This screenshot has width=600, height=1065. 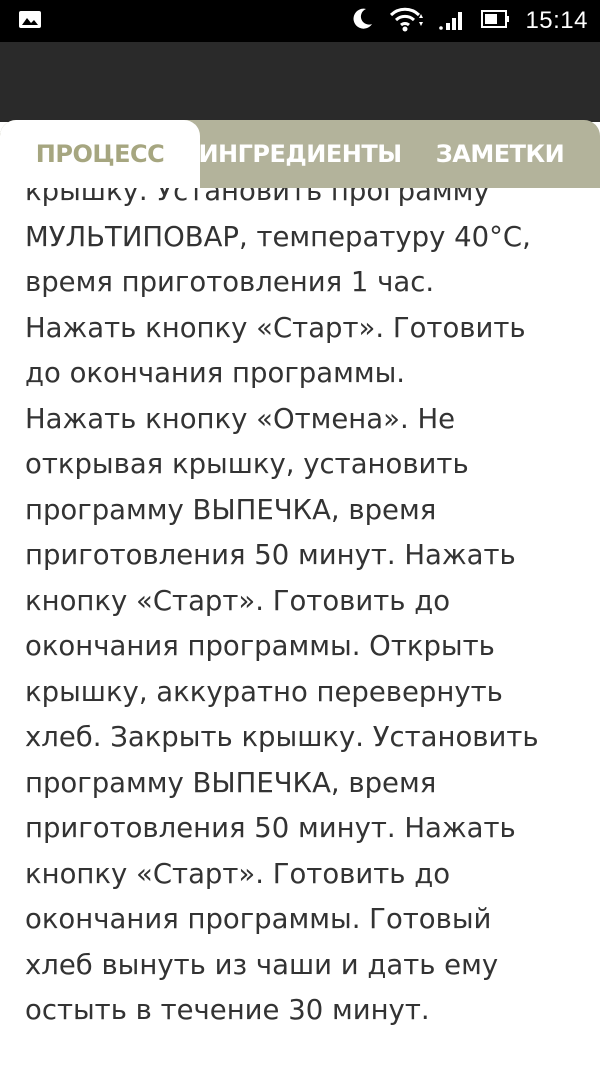 I want to click on tab-notes: ЗАМЕТКИ, so click(x=500, y=154).